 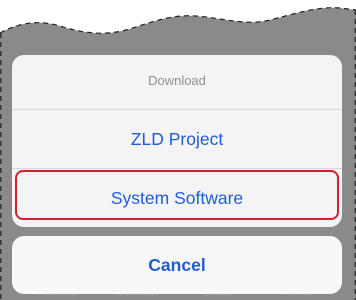 What do you see at coordinates (177, 80) in the screenshot?
I see `action-sheet-title: Download` at bounding box center [177, 80].